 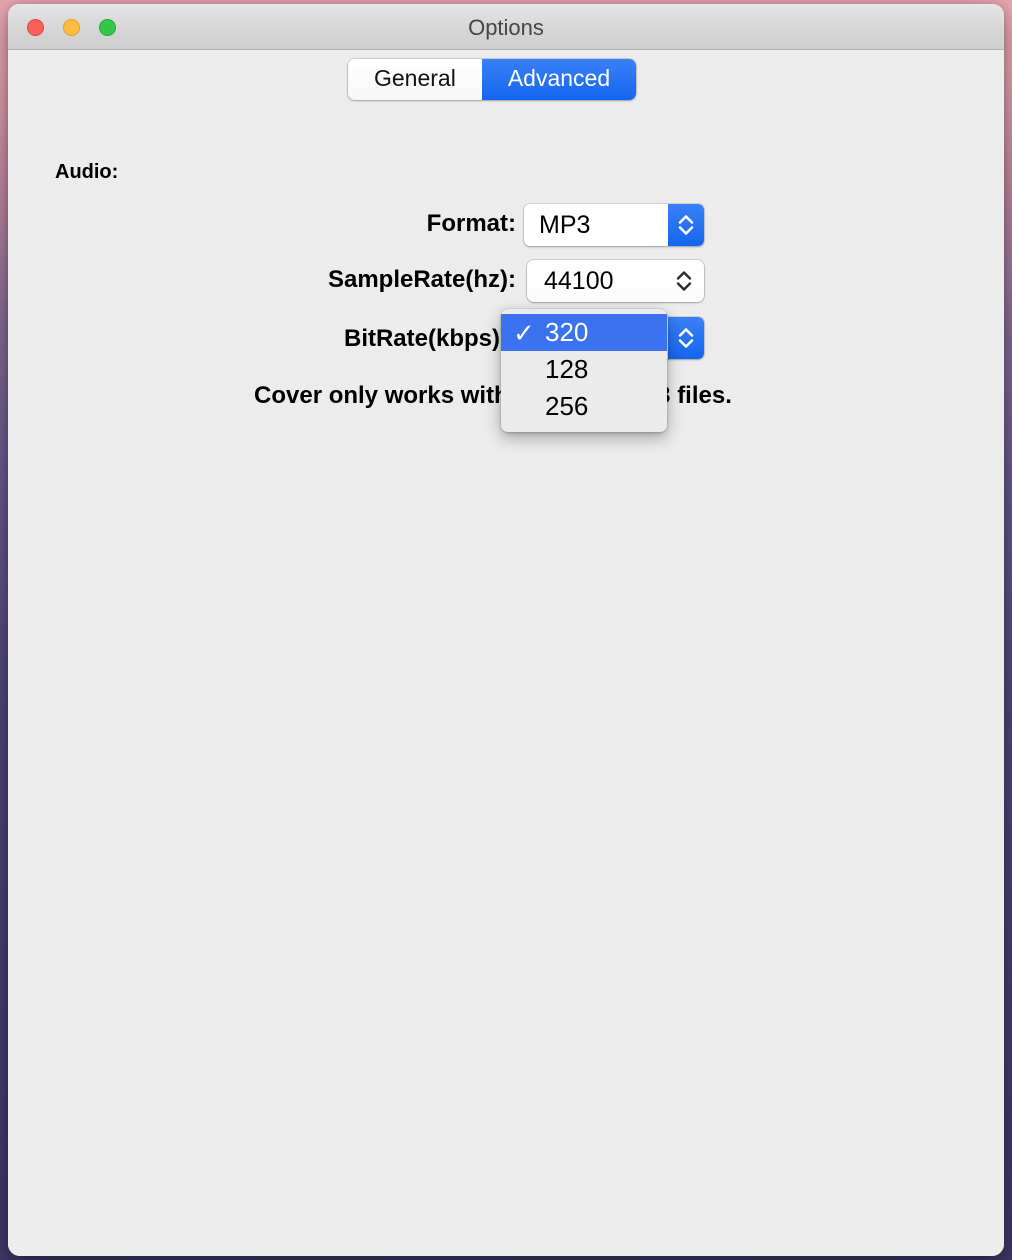 I want to click on window-title: Options, so click(x=506, y=27).